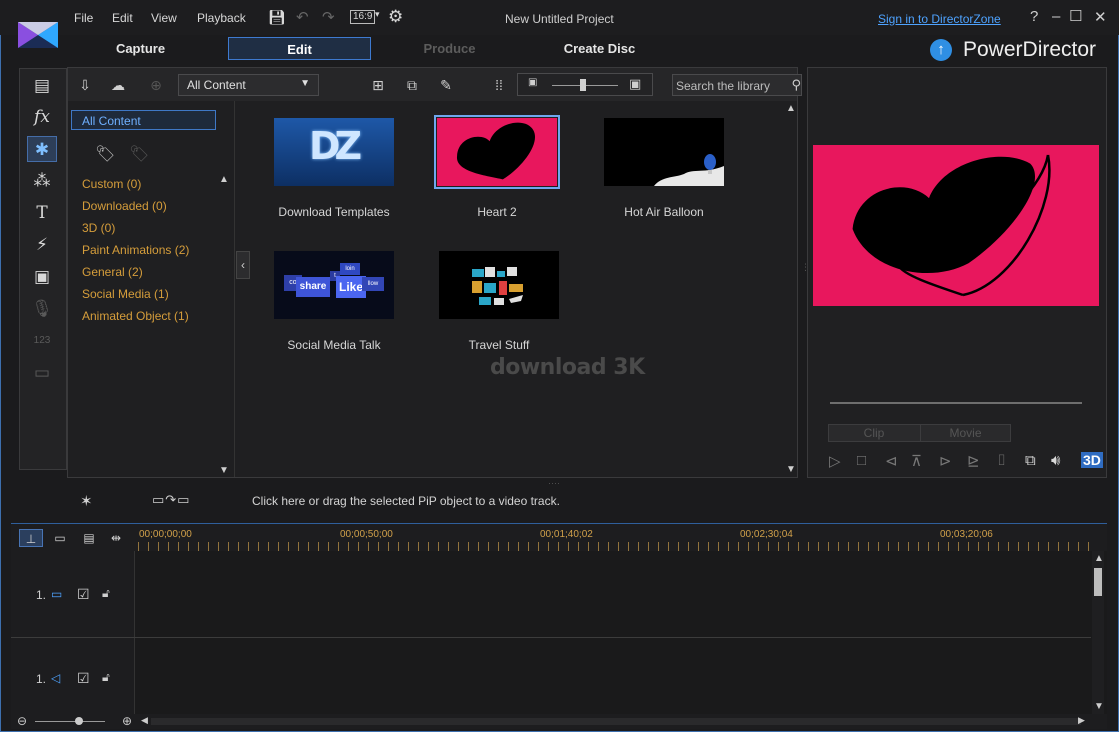 This screenshot has height=732, width=1119. Describe the element at coordinates (171, 500) in the screenshot. I see `pip-drag-icon: ▭↷▭` at that location.